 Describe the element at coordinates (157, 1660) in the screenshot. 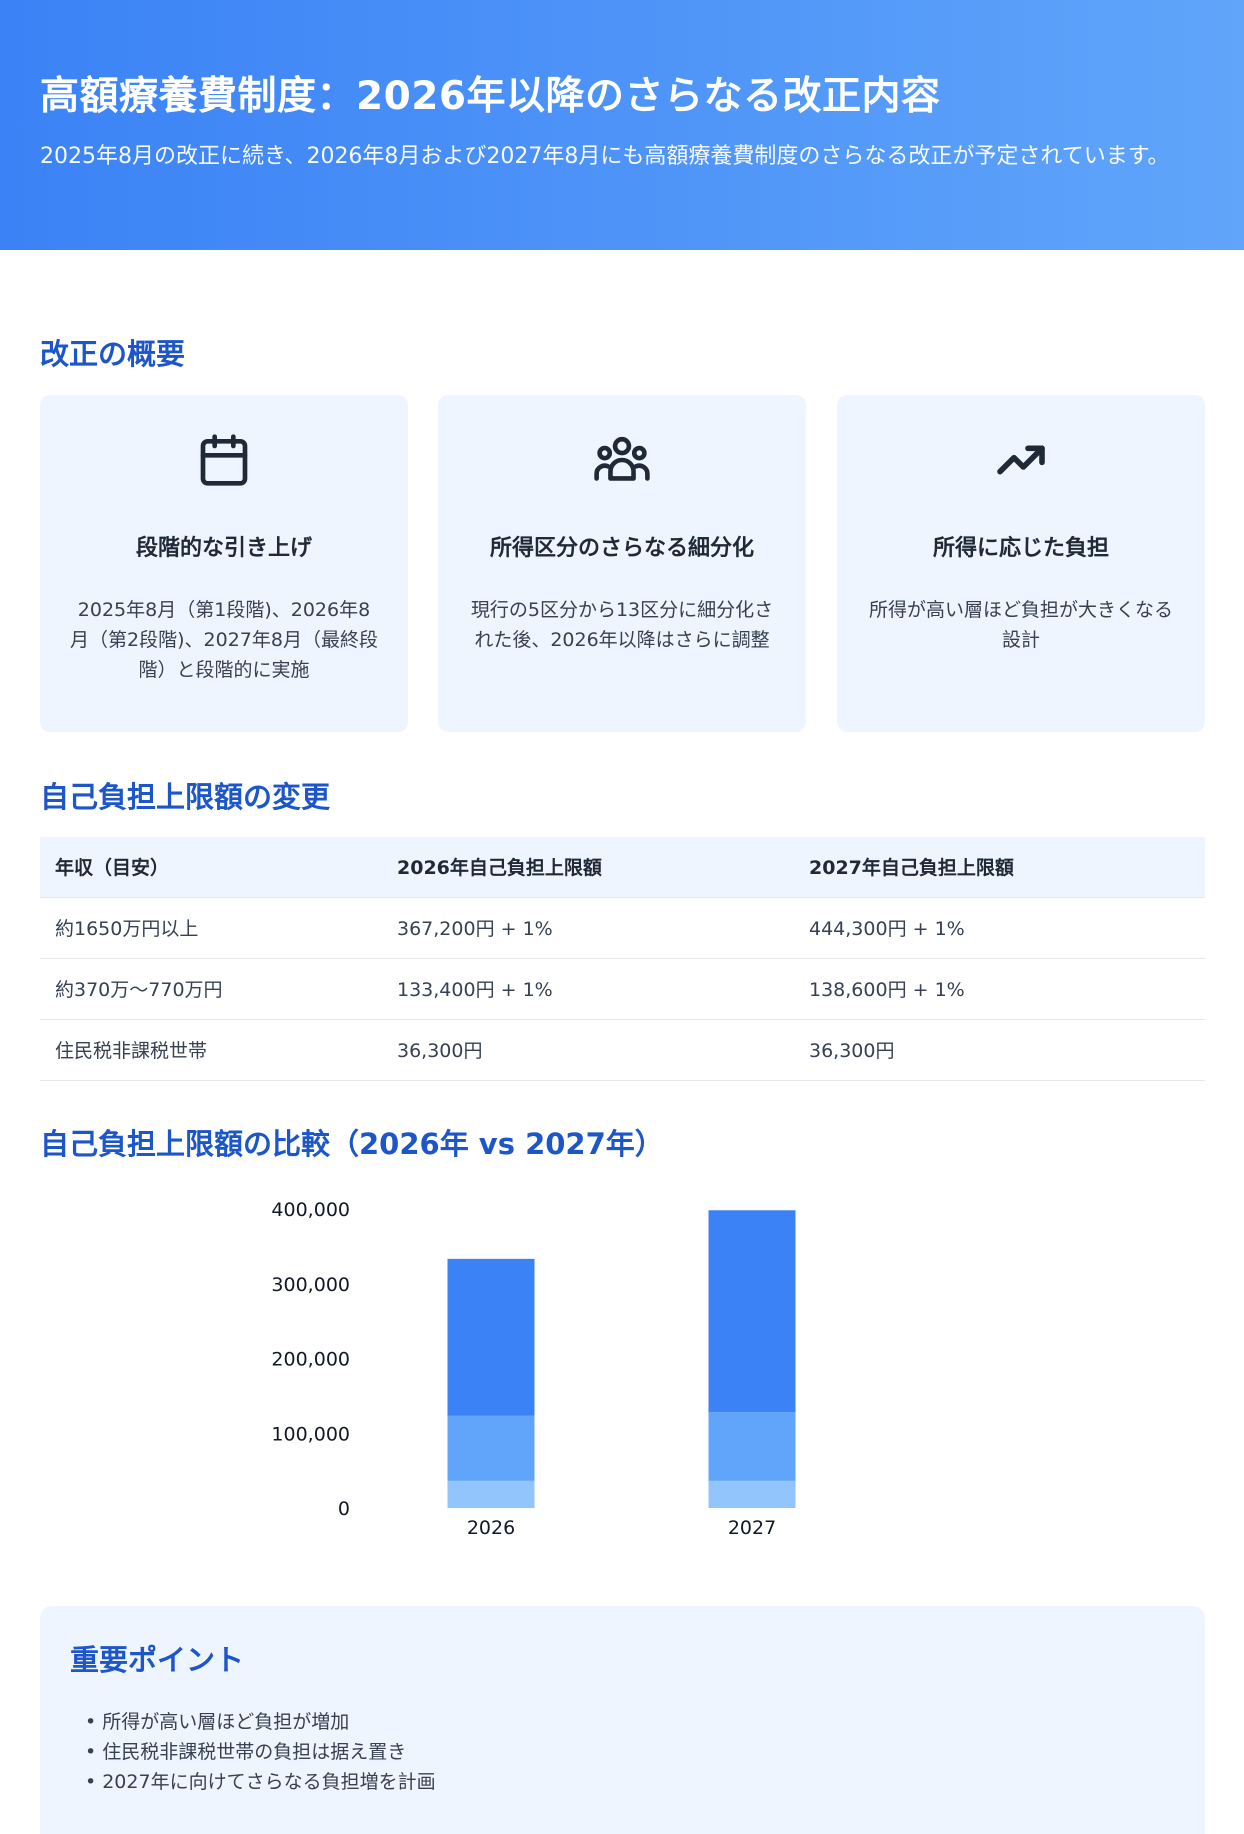

I see `key-points-title: 重要ポイント` at that location.